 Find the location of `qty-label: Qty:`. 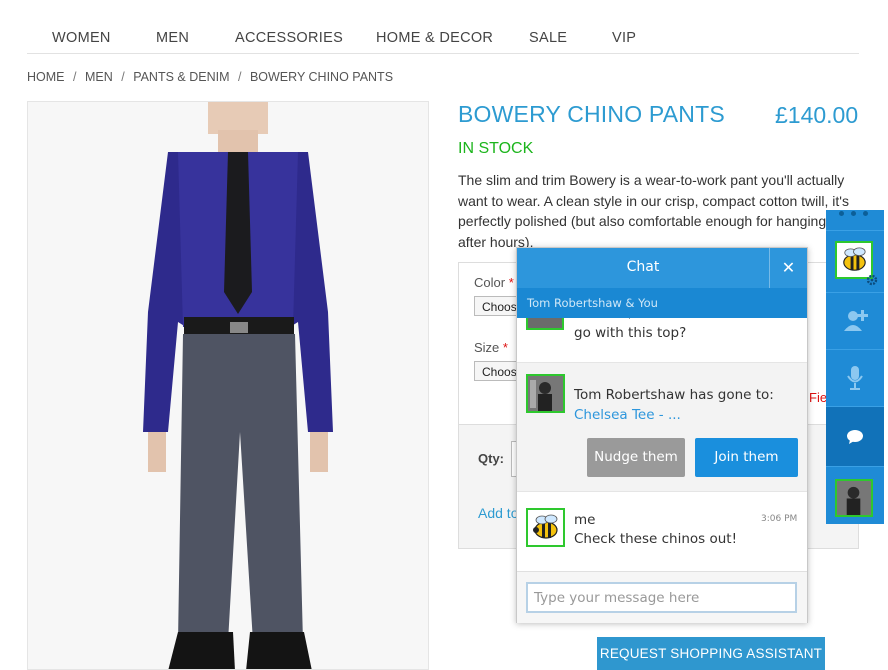

qty-label: Qty: is located at coordinates (491, 458).